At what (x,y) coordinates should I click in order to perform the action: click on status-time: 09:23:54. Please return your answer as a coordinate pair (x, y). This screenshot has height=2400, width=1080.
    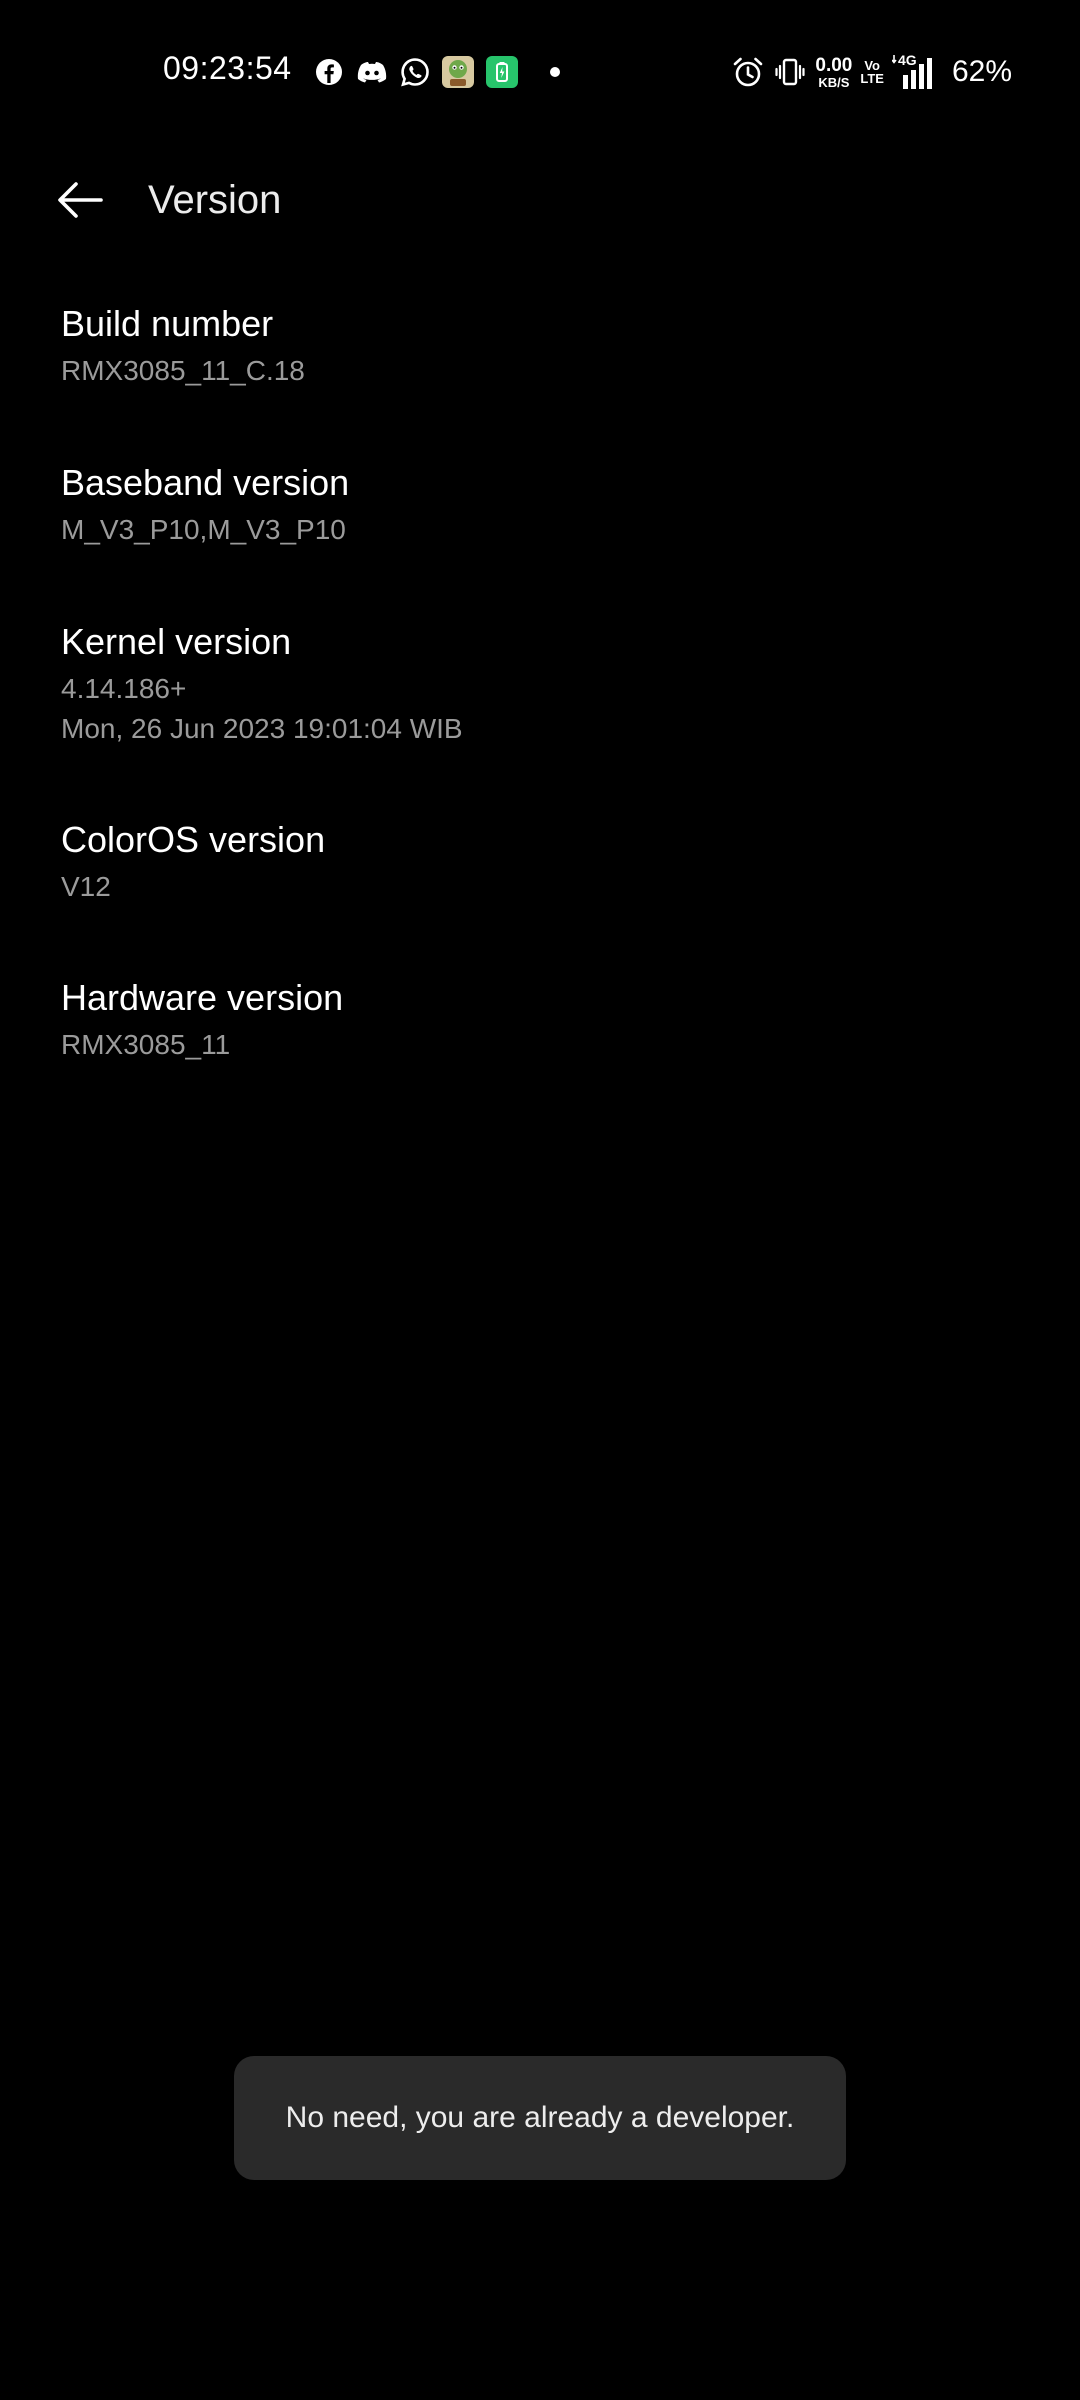
    Looking at the image, I should click on (227, 68).